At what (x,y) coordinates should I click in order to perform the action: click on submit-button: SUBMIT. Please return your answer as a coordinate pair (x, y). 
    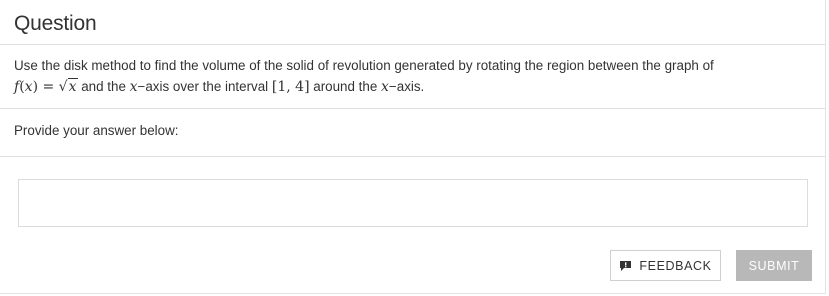
    Looking at the image, I should click on (774, 265).